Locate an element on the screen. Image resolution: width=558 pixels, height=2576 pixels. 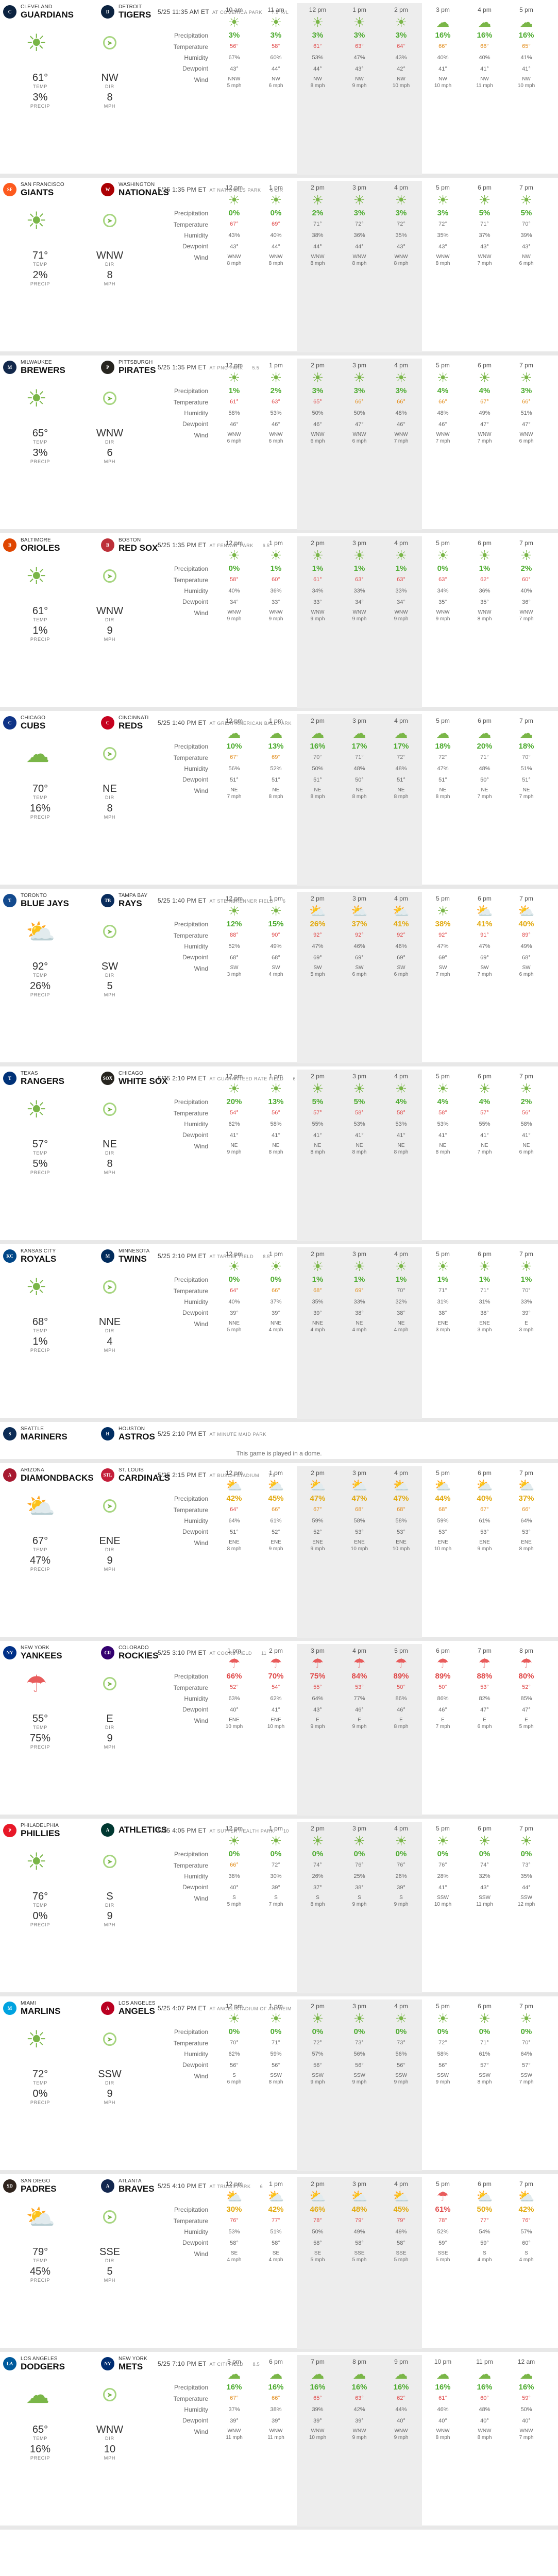
away-team: B Baltimore ORIOLES is located at coordinates (31, 544).